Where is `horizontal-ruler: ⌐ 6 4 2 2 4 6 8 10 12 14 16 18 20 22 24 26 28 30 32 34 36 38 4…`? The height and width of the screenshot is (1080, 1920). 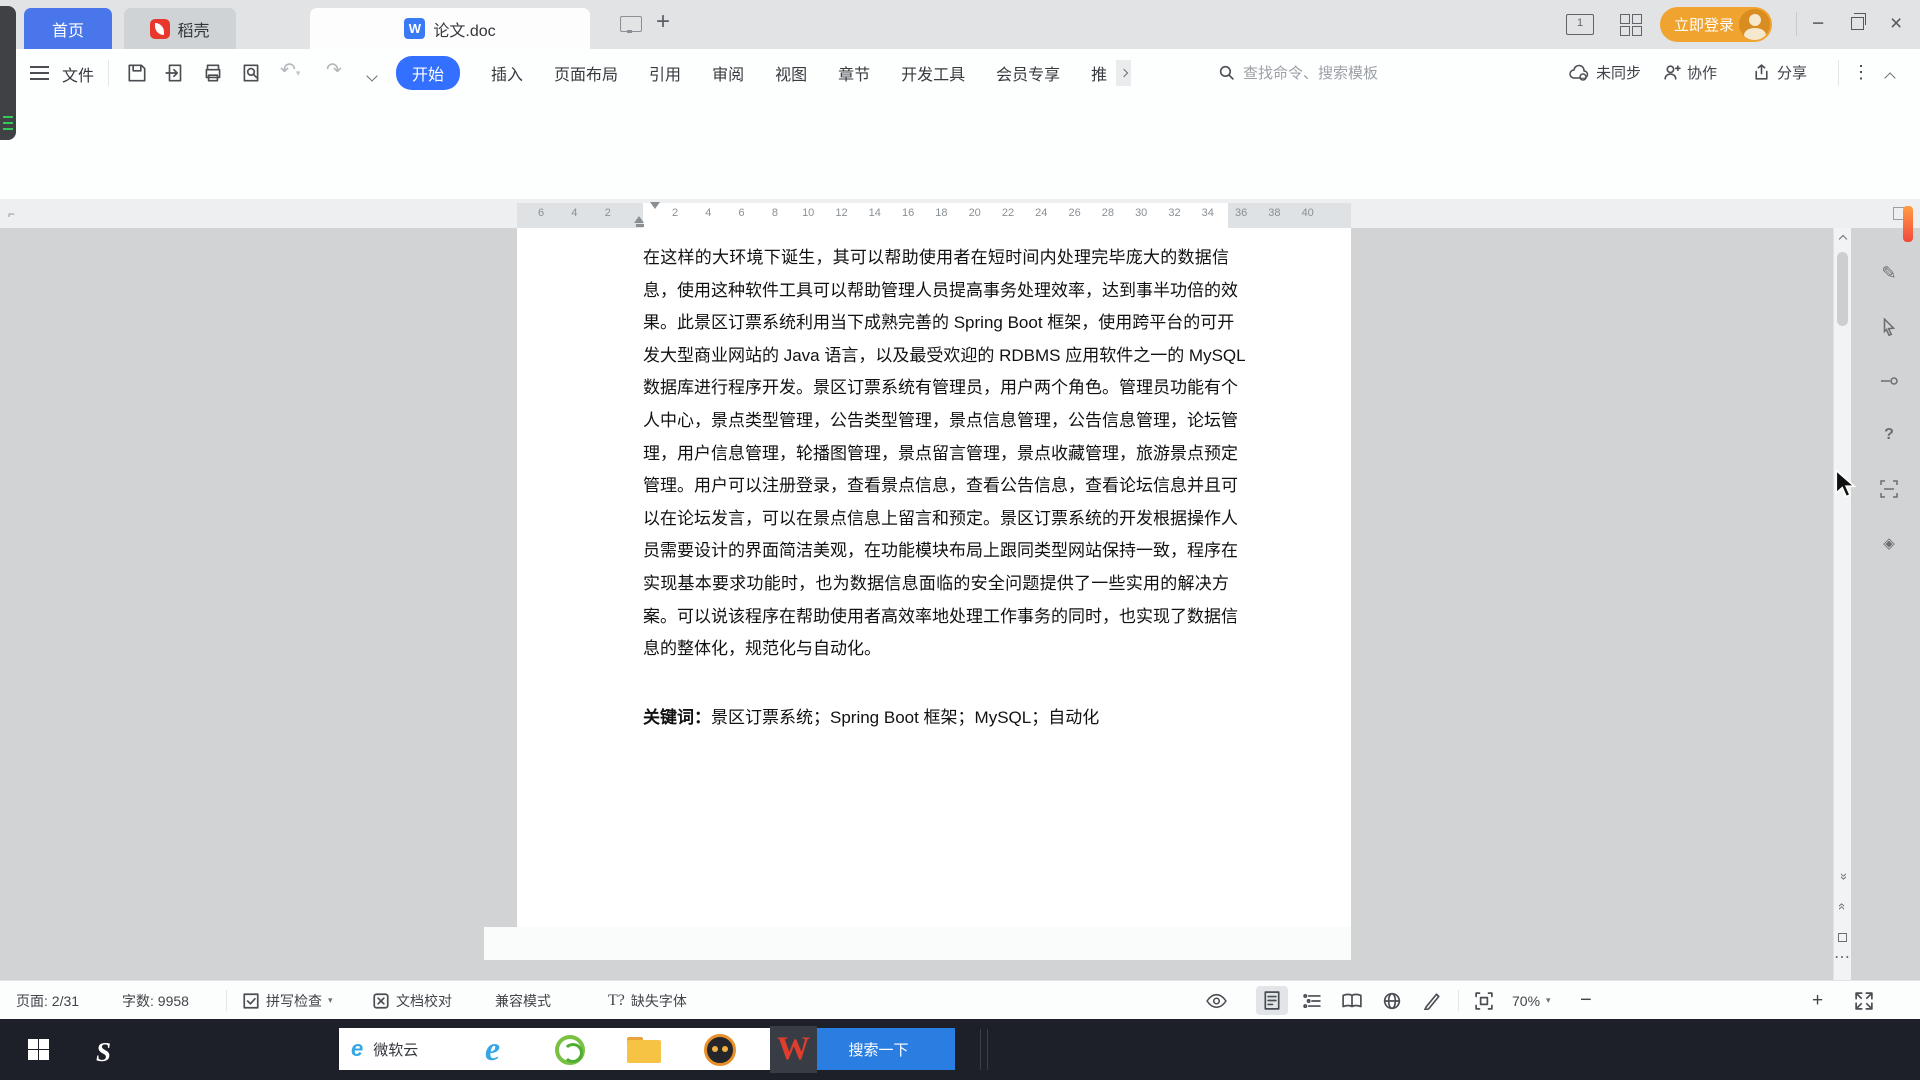
horizontal-ruler: ⌐ 6 4 2 2 4 6 8 10 12 14 16 18 20 22 24 26 28 30 32 34 36 38 4… is located at coordinates (960, 213).